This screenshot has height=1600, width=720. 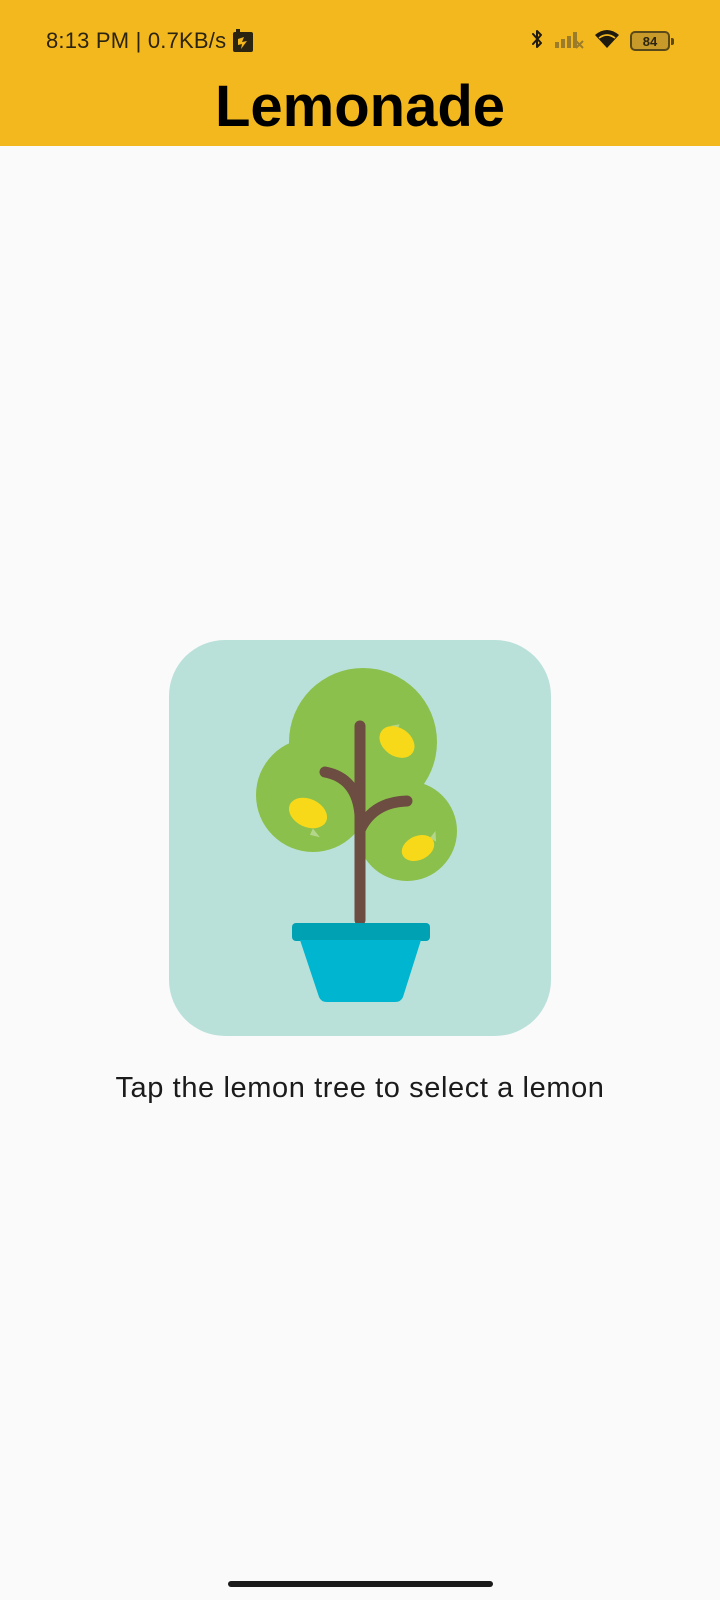 I want to click on battery-nub, so click(x=672, y=41).